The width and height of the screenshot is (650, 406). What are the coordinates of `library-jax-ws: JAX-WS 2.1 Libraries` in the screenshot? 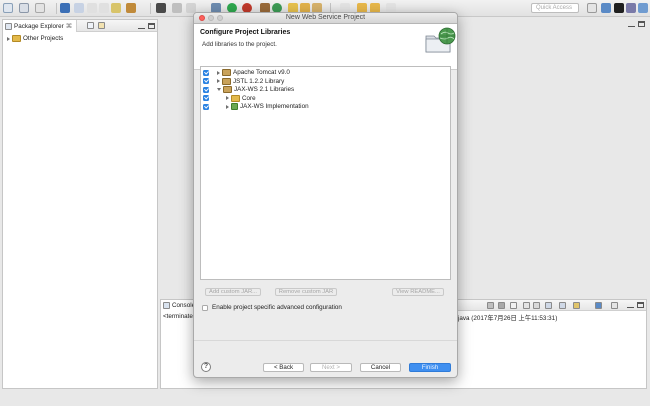 It's located at (248, 89).